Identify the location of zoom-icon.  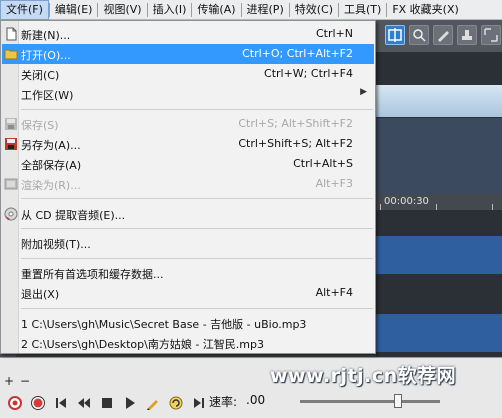
(419, 35).